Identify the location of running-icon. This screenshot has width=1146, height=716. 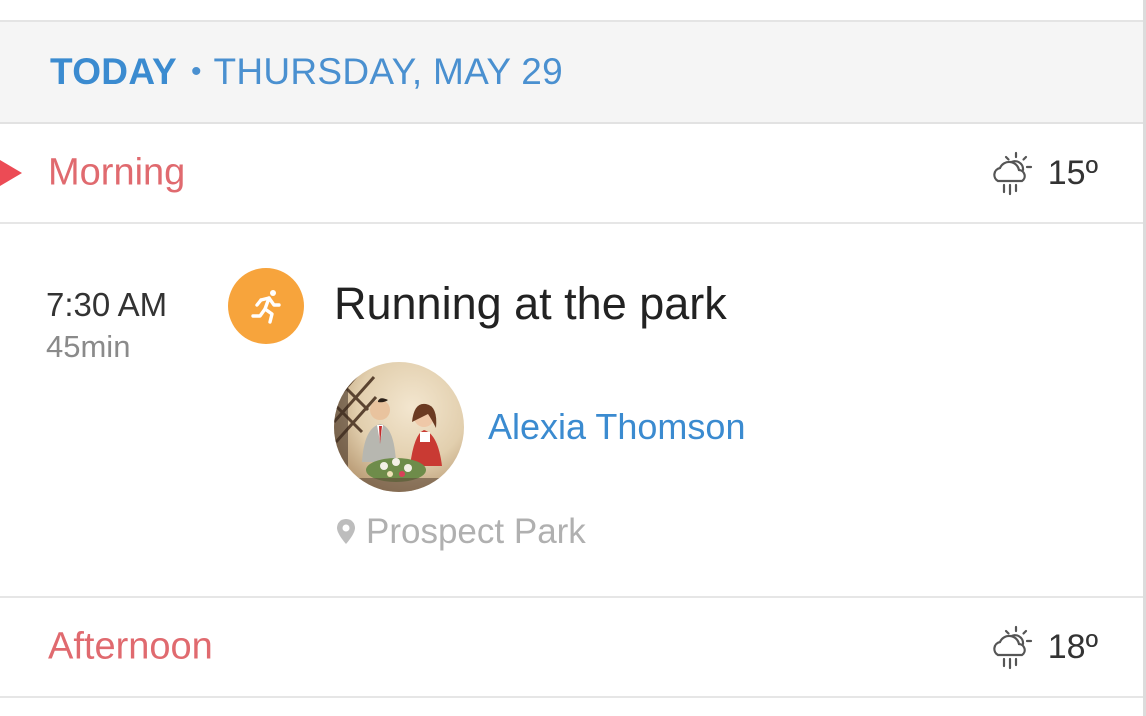
(266, 307).